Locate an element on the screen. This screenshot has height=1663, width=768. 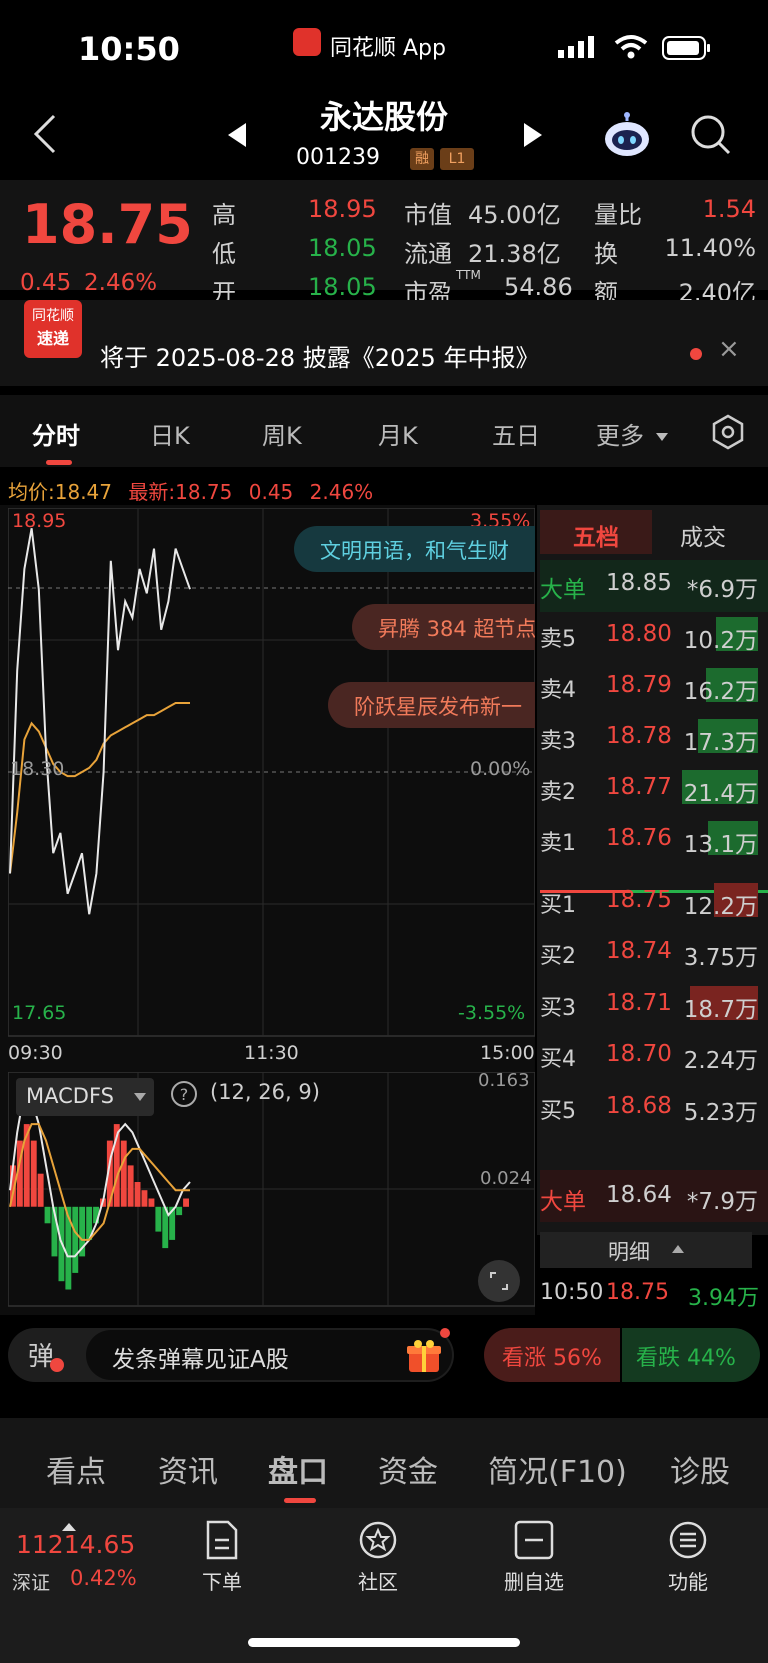
big-sell-vol: *6.9万 is located at coordinates (722, 590).